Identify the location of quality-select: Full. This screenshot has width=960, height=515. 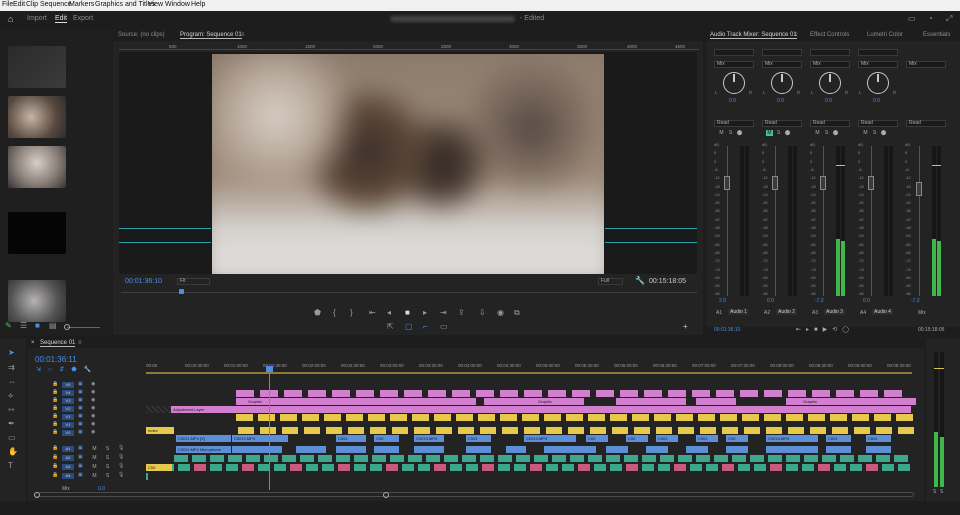
(610, 281).